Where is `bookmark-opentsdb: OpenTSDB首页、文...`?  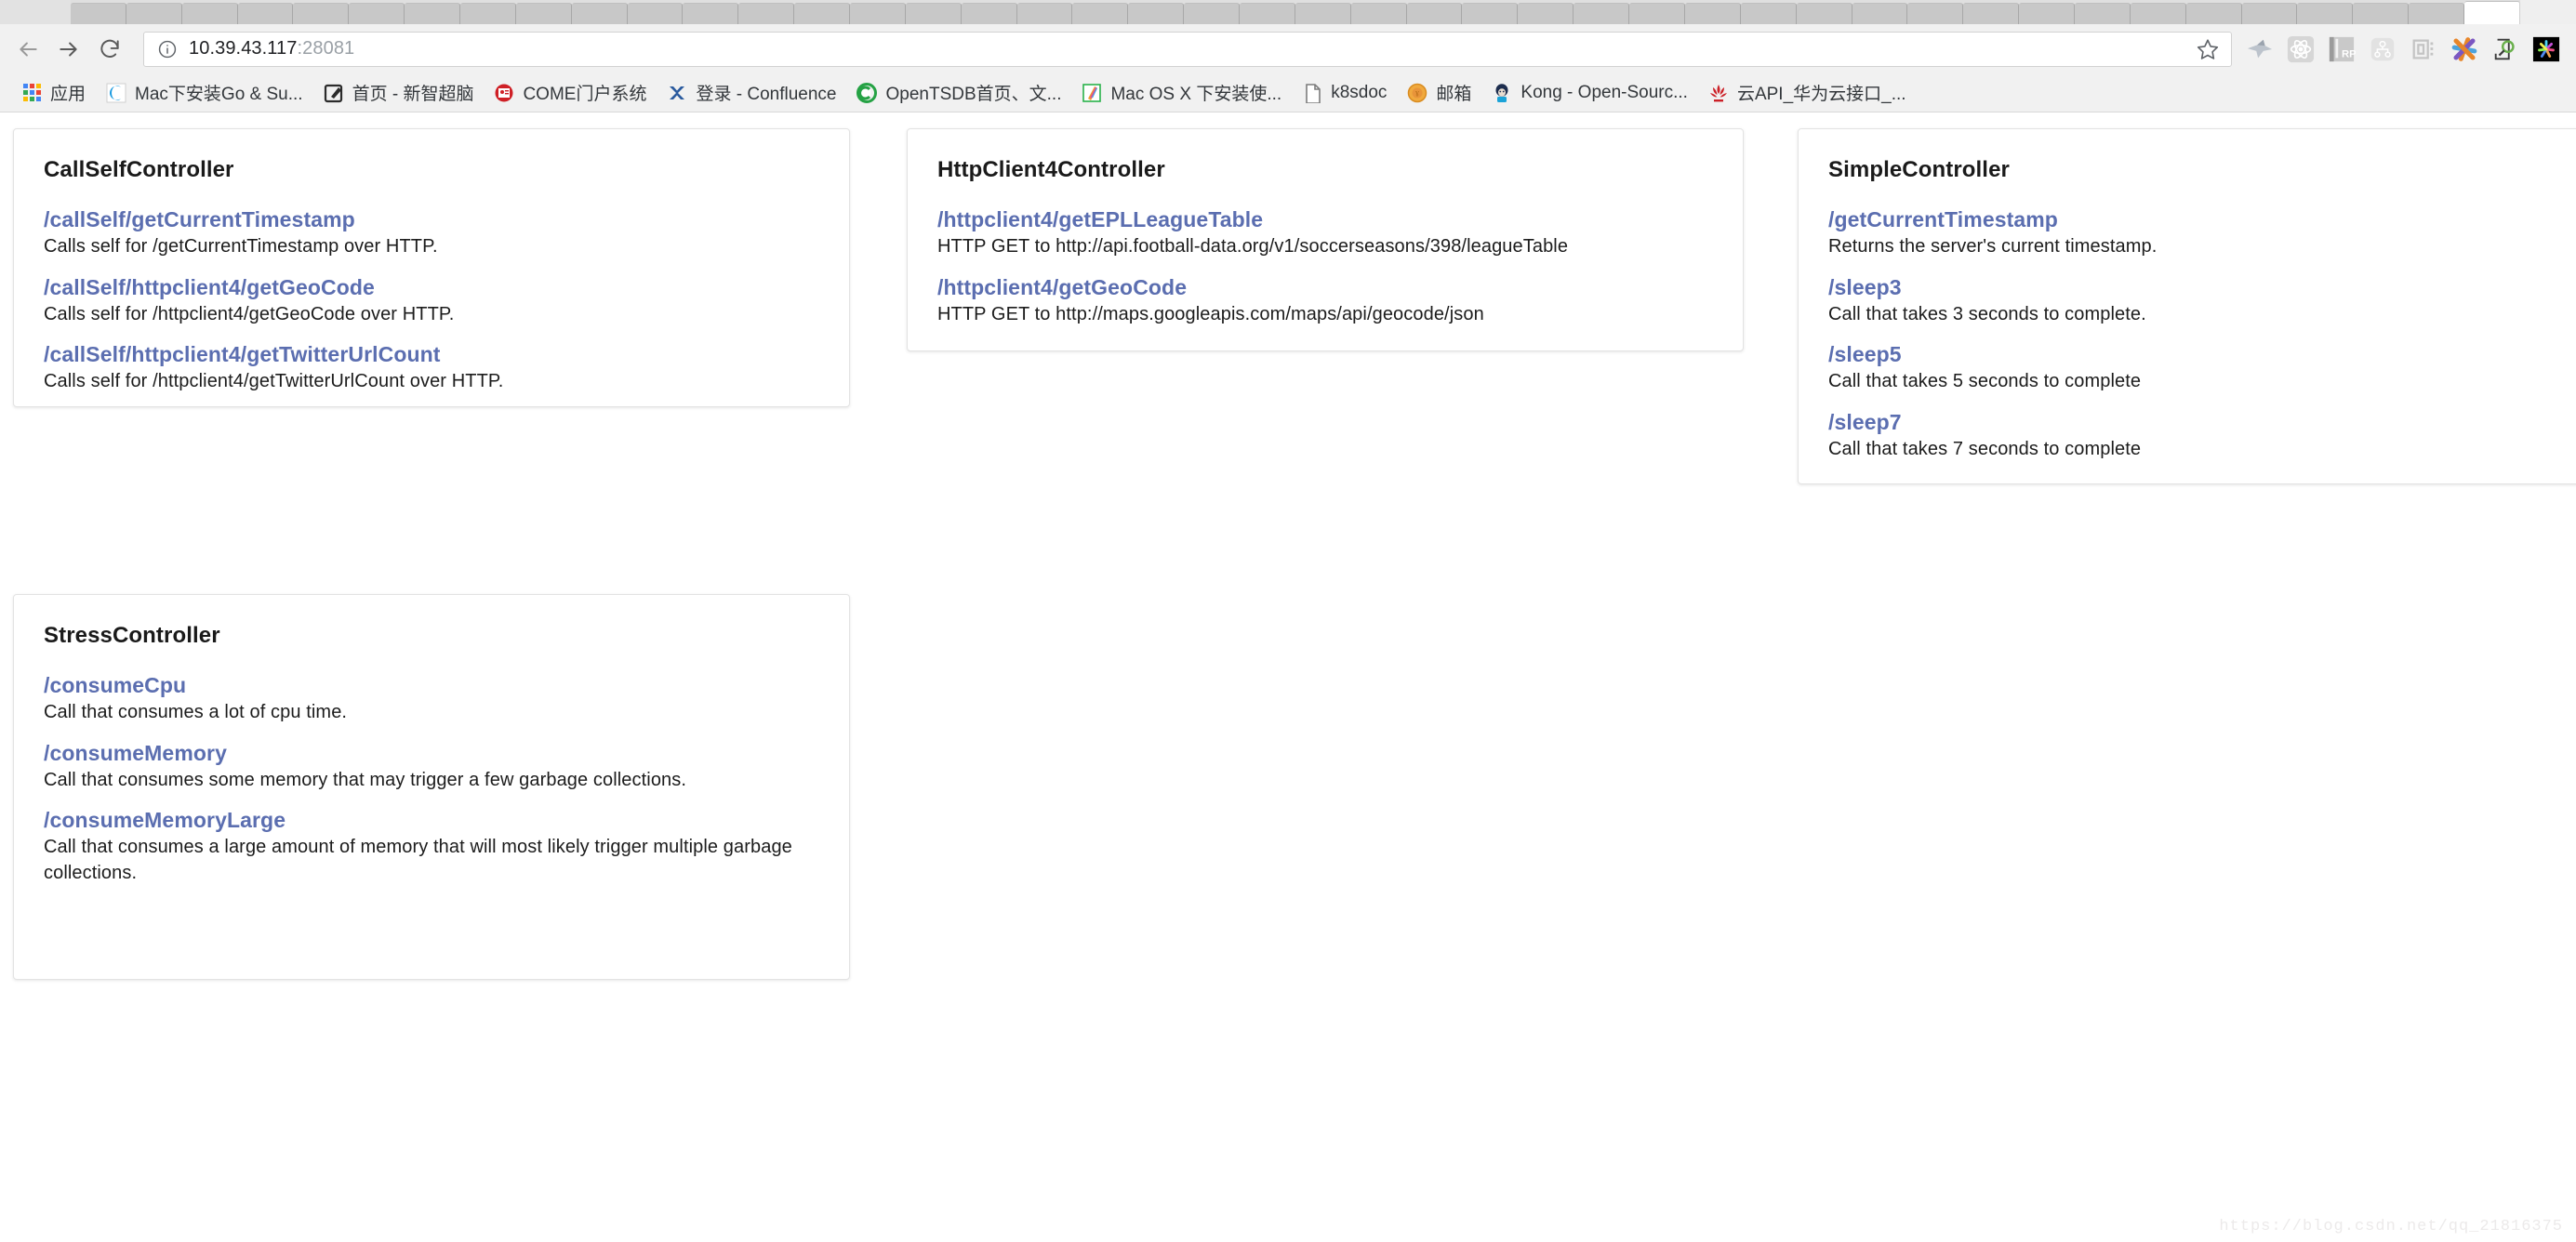 bookmark-opentsdb: OpenTSDB首页、文... is located at coordinates (958, 93).